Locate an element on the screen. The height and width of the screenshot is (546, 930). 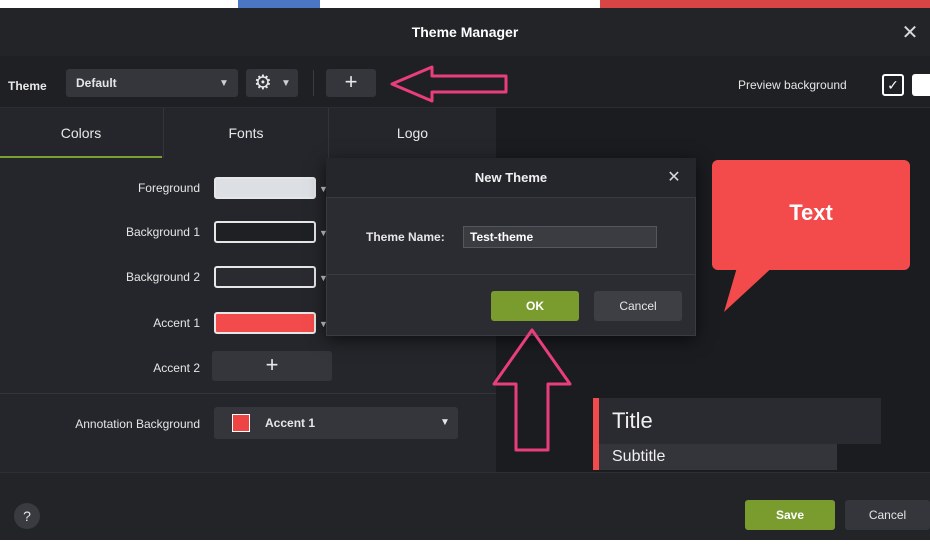
lower-third-accent-bar is located at coordinates (596, 434).